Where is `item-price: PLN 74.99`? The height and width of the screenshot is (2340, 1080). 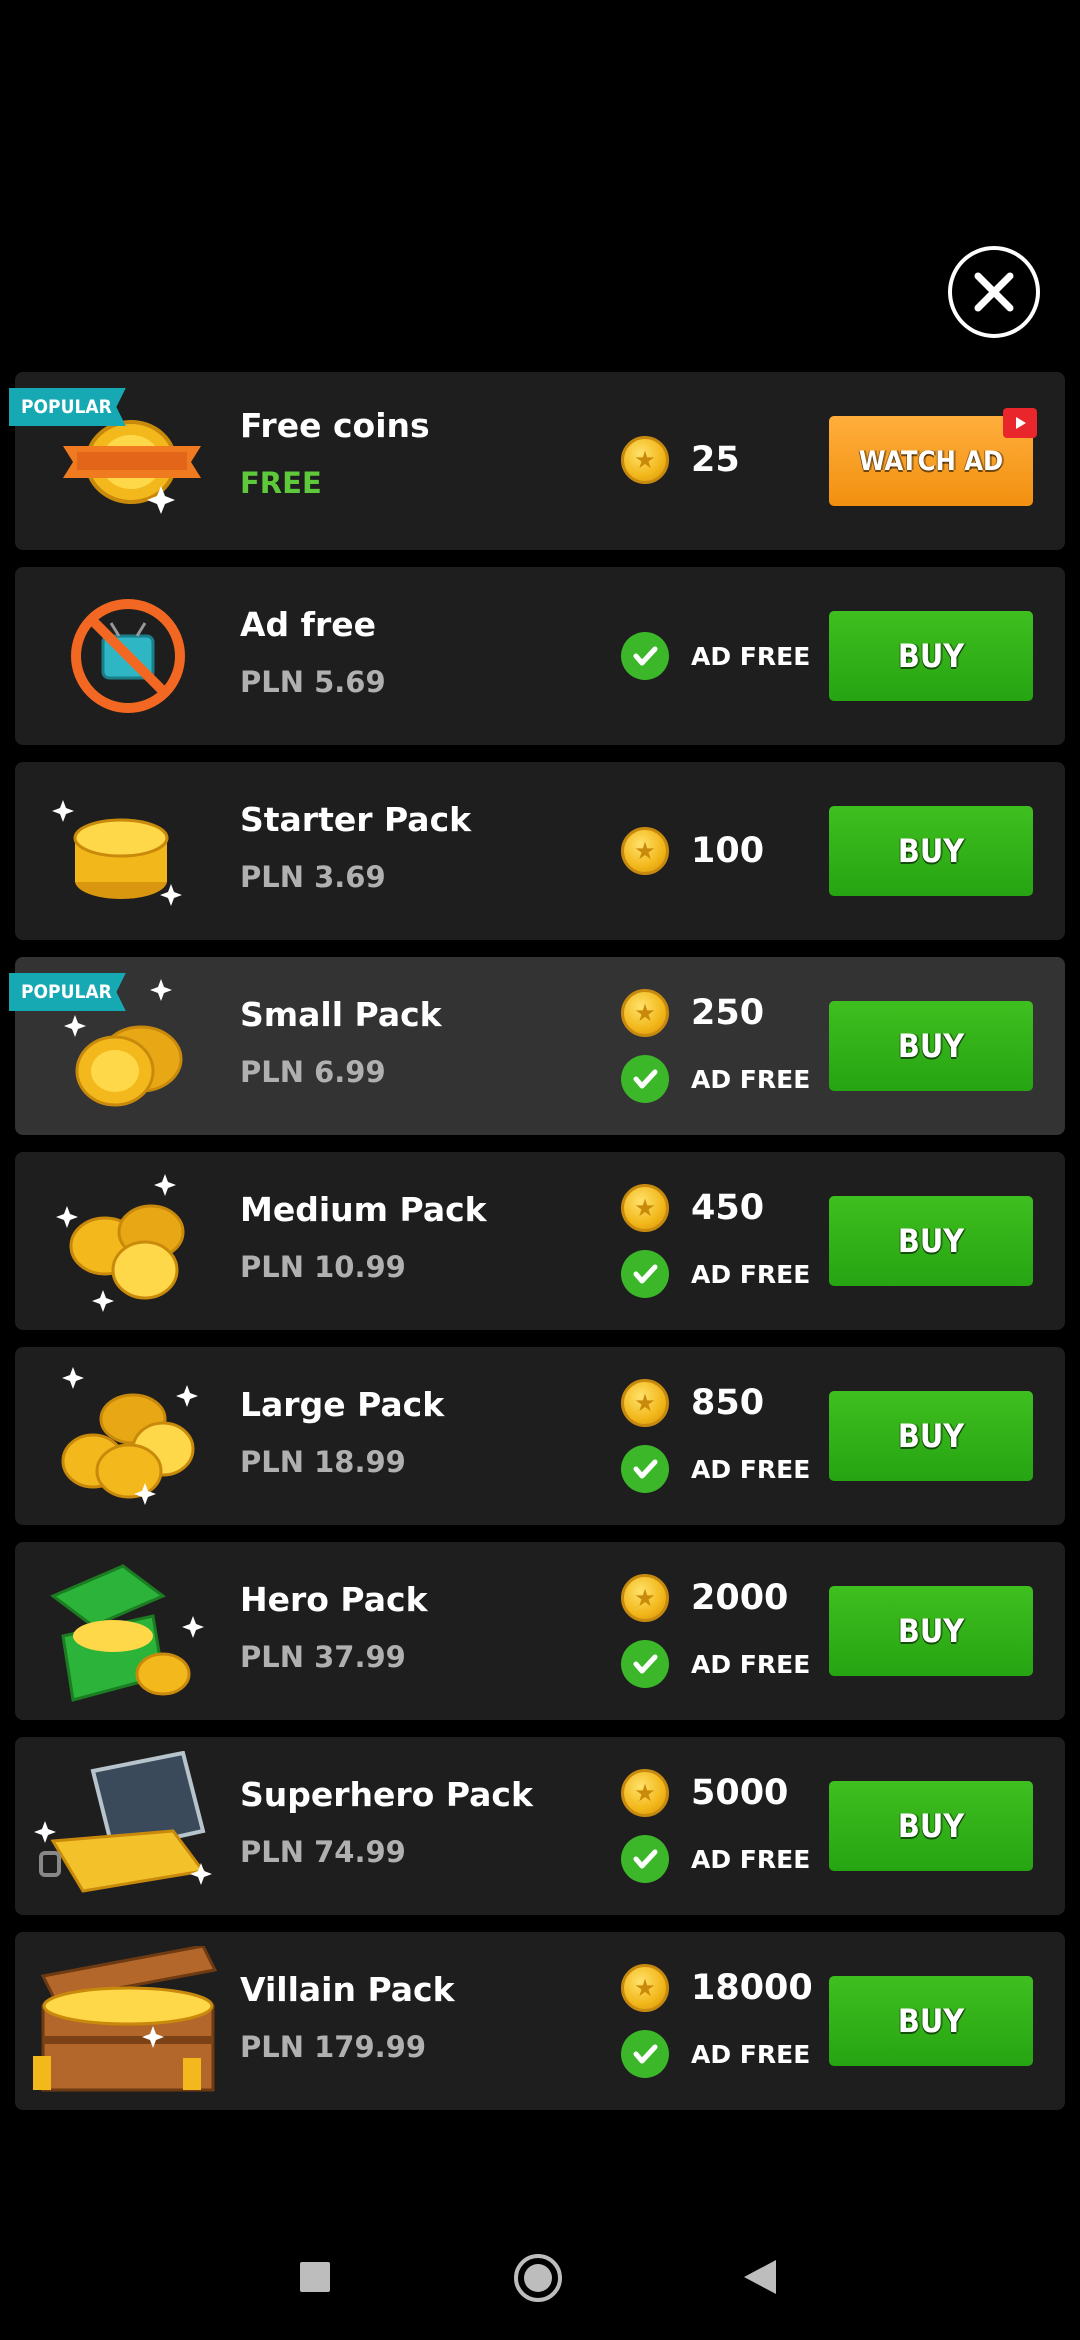
item-price: PLN 74.99 is located at coordinates (323, 1852).